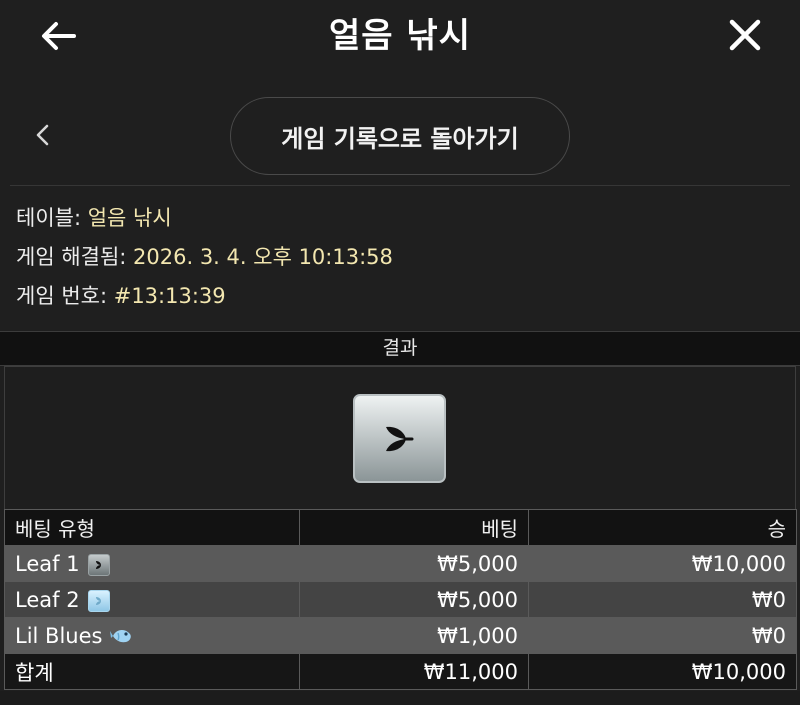 The width and height of the screenshot is (800, 705). I want to click on bet-type-label: Leaf 1, so click(47, 563).